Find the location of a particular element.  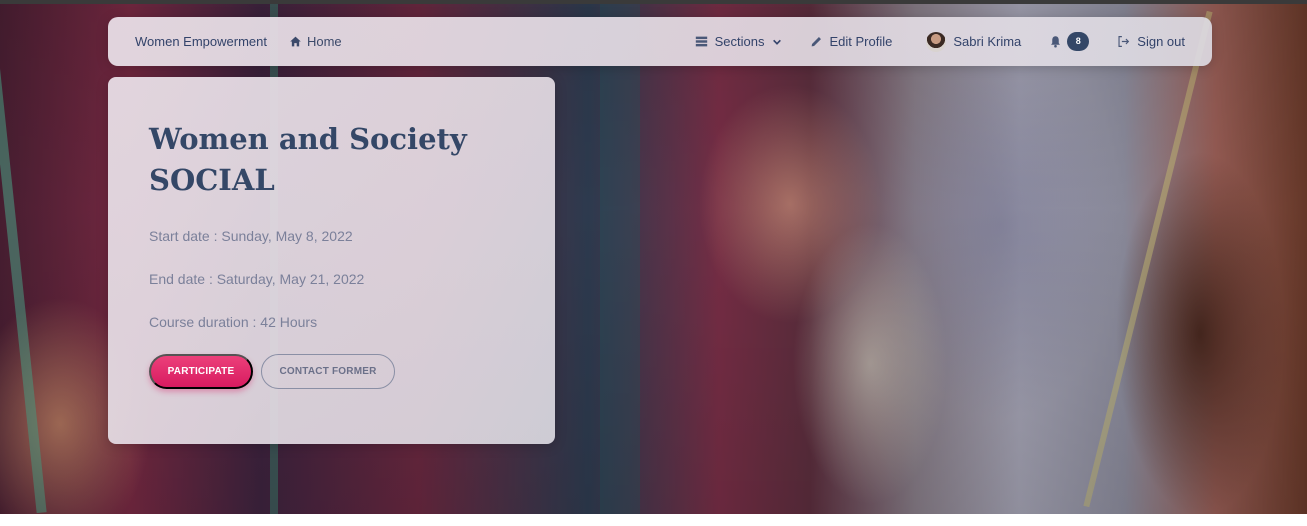

course-actions: PARTICIPATE CONTACT FORMER is located at coordinates (331, 371).